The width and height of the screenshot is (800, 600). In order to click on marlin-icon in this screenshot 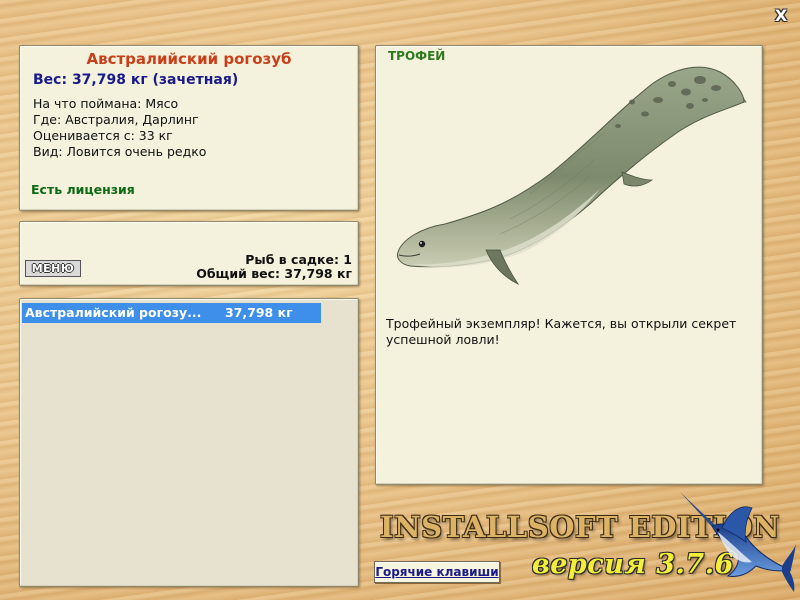, I will do `click(738, 542)`.